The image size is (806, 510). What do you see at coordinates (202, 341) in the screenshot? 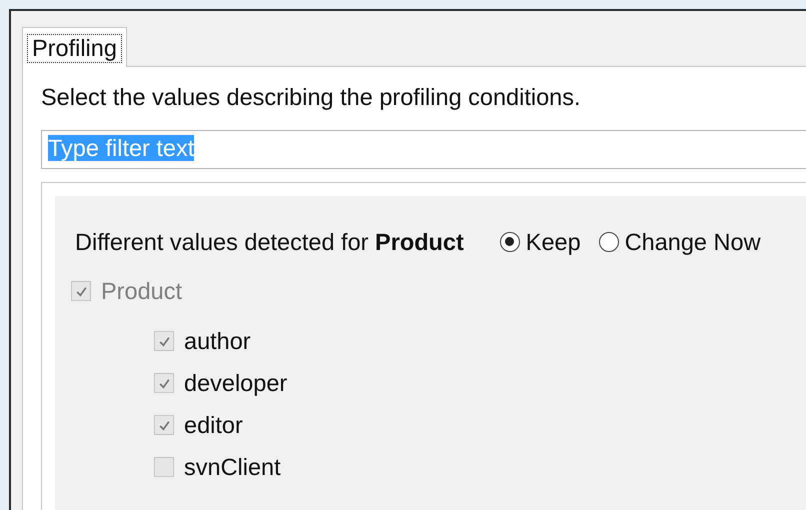
I see `value-checkbox: author` at bounding box center [202, 341].